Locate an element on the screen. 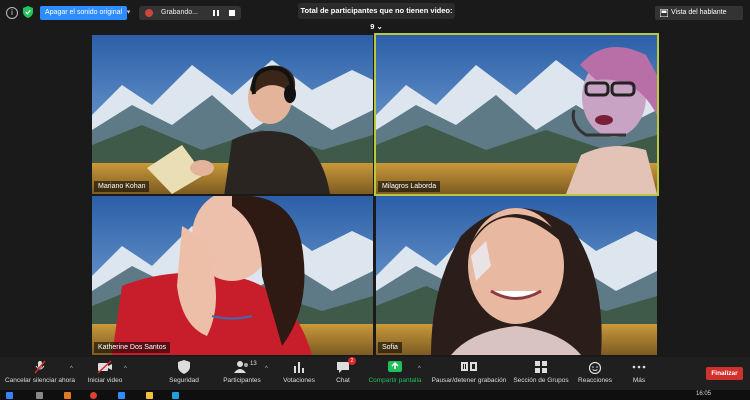 This screenshot has height=400, width=750. start-video-button: Iniciar video is located at coordinates (105, 372).